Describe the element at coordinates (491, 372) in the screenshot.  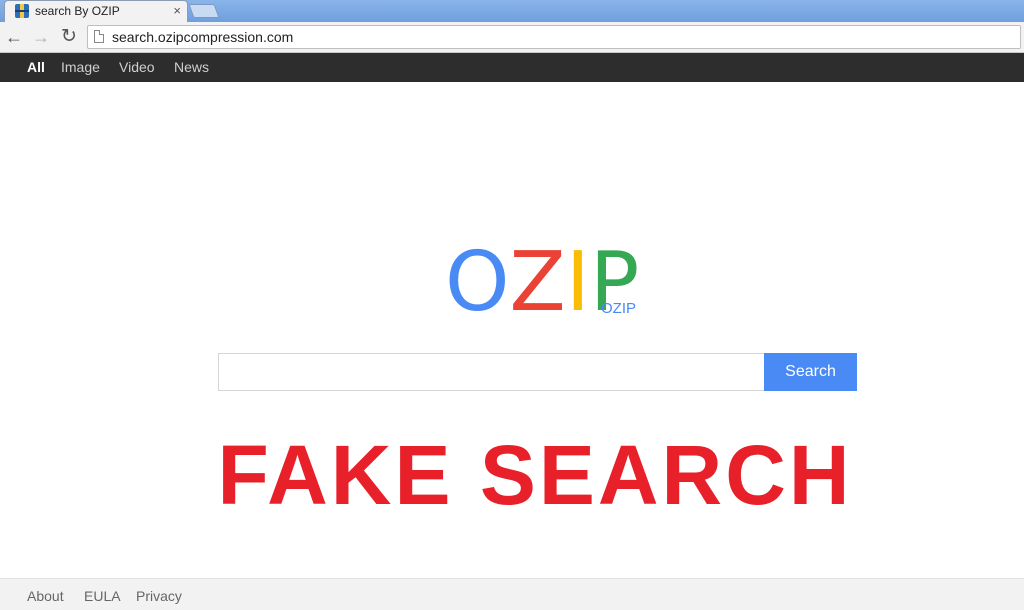
I see `search-input` at that location.